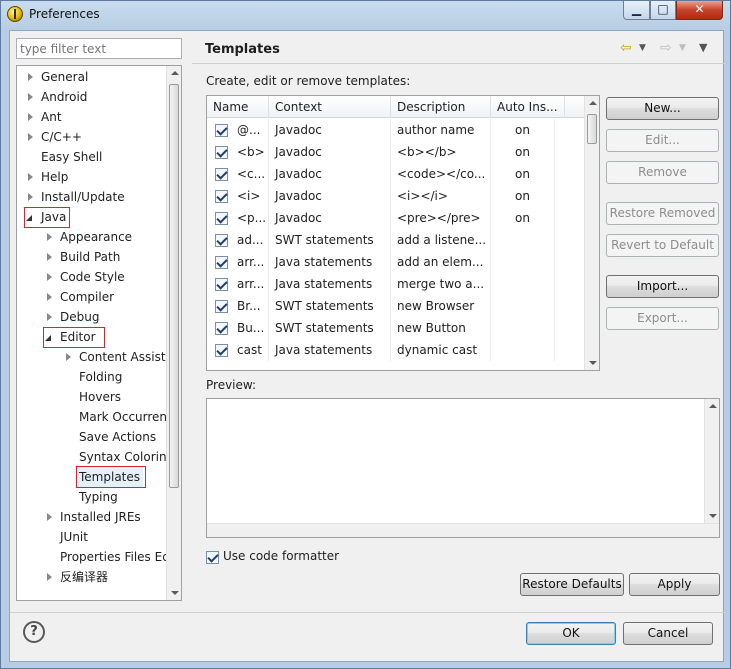 The image size is (731, 669). What do you see at coordinates (61, 137) in the screenshot?
I see `tree-item-label: C/C++` at bounding box center [61, 137].